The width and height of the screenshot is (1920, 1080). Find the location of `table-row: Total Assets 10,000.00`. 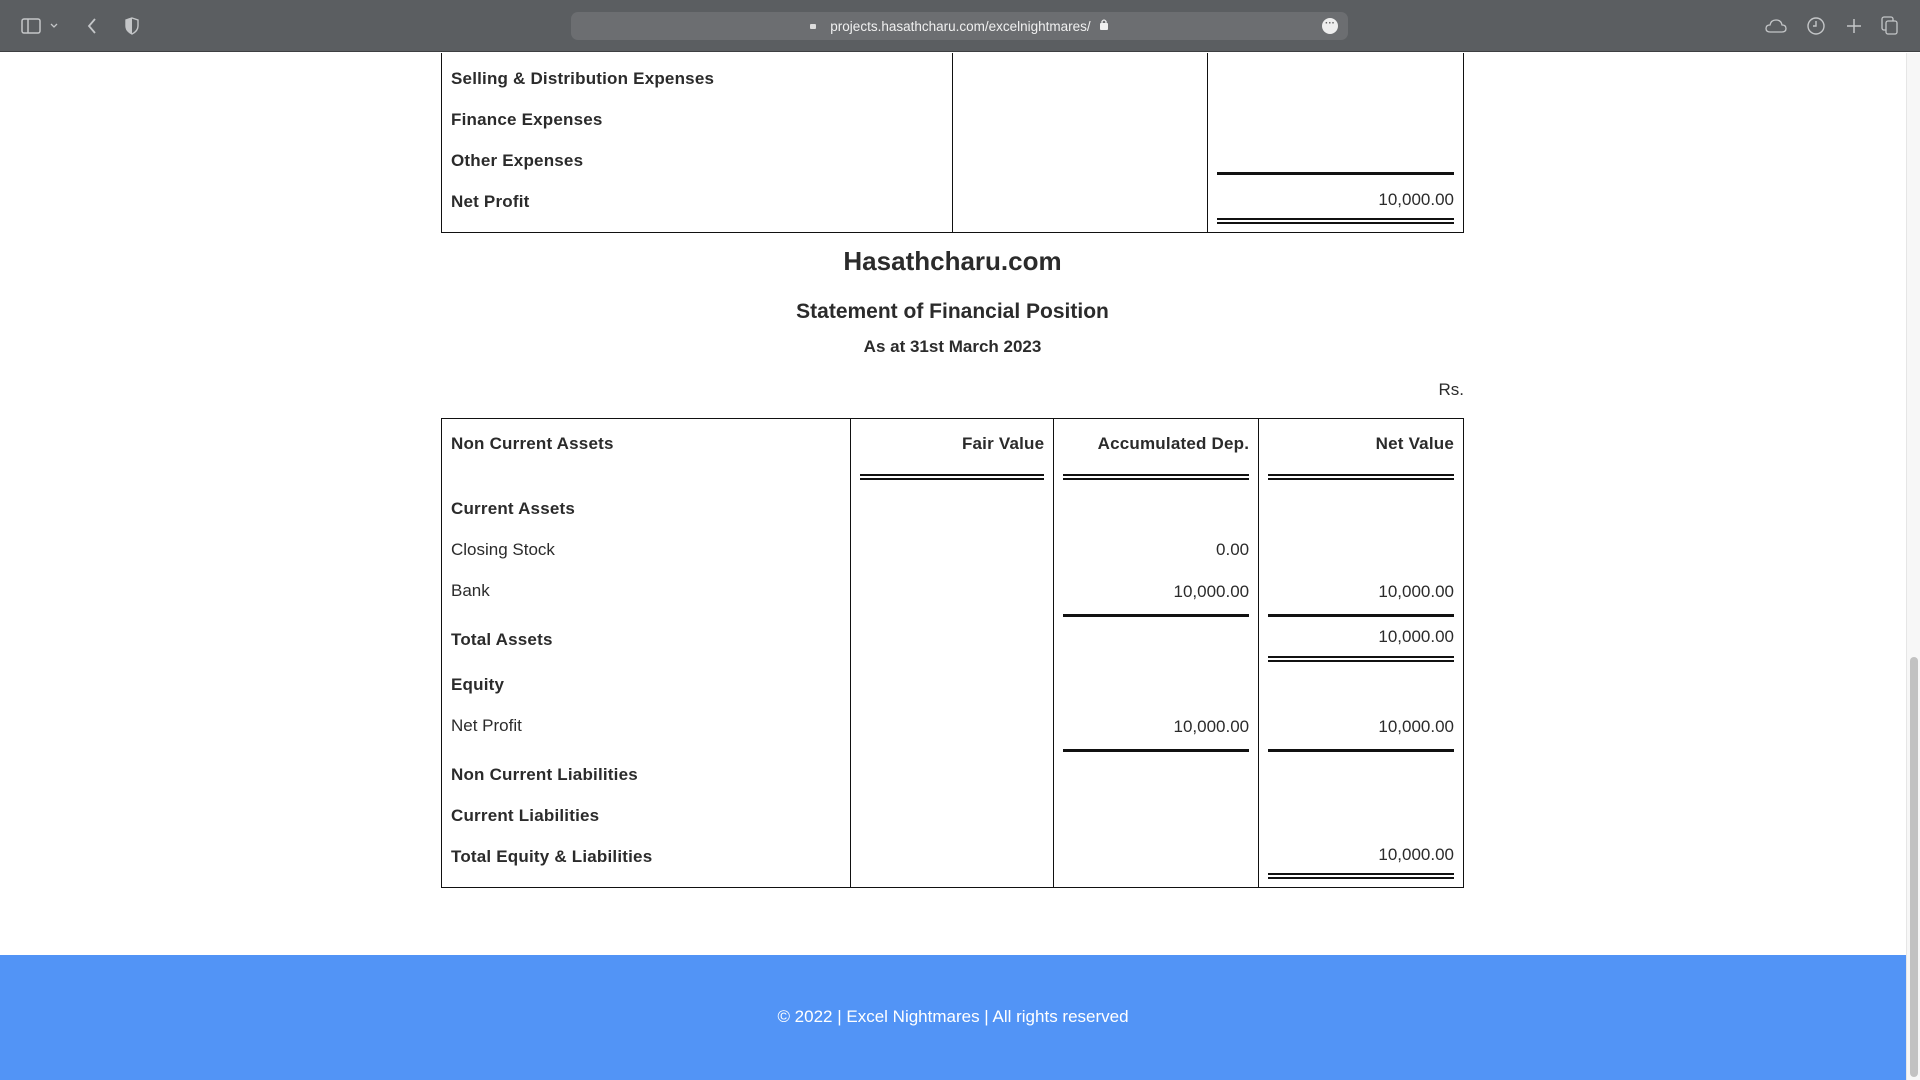

table-row: Total Assets 10,000.00 is located at coordinates (952, 639).